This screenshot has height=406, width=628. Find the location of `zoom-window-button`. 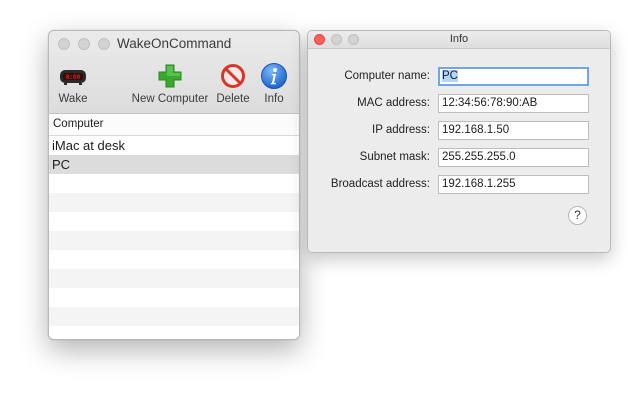

zoom-window-button is located at coordinates (104, 44).